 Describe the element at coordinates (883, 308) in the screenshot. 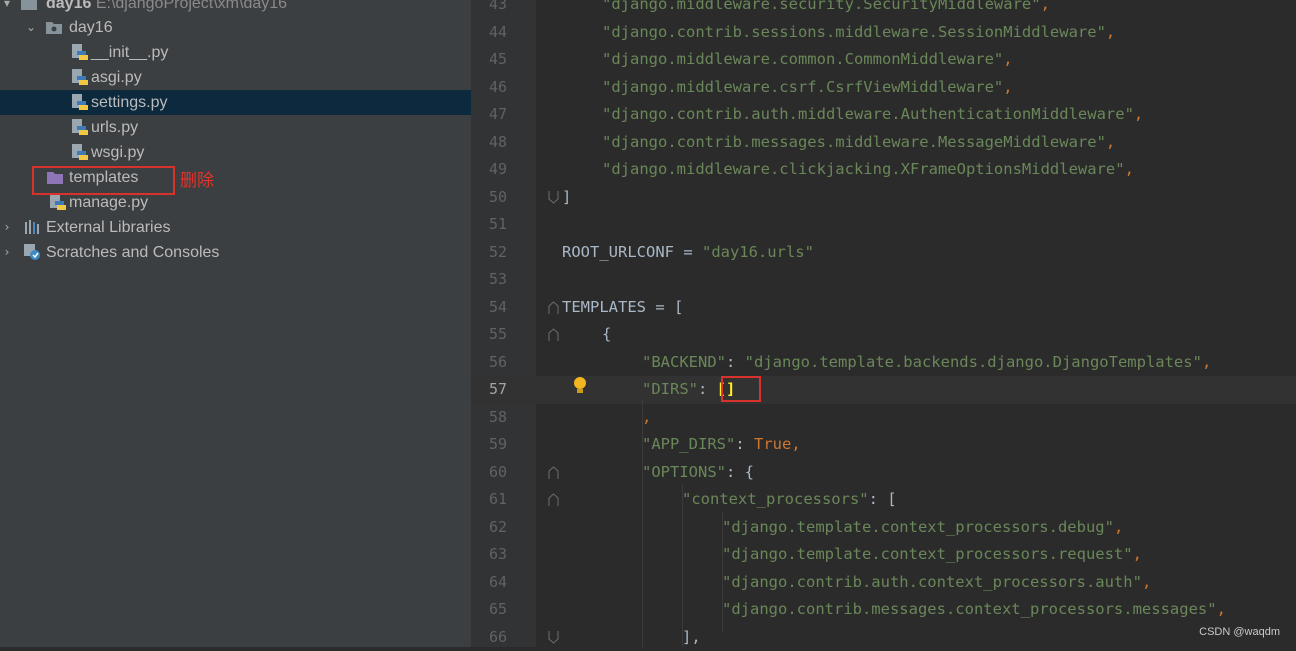

I see `code-line: 54 TEMPLATES = [` at that location.